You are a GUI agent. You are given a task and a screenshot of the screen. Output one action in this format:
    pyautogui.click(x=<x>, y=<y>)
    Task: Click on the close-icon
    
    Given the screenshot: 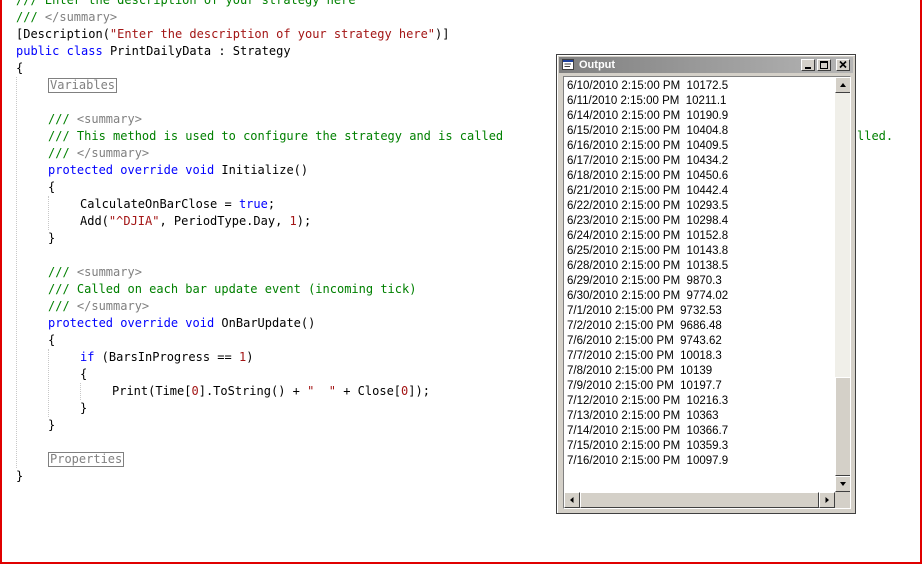 What is the action you would take?
    pyautogui.click(x=843, y=64)
    